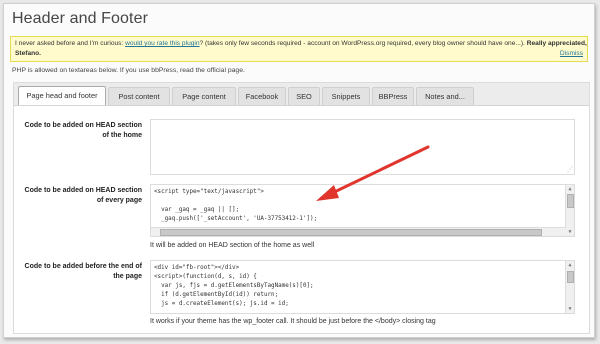 This screenshot has height=344, width=600. I want to click on notice-thanks: Really appreciated,, so click(556, 43).